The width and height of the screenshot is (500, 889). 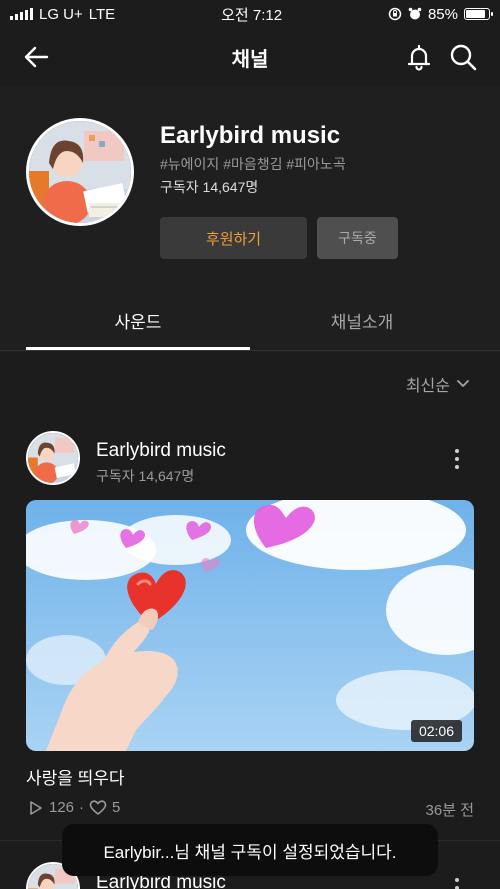 What do you see at coordinates (53, 458) in the screenshot?
I see `post-author-avatar` at bounding box center [53, 458].